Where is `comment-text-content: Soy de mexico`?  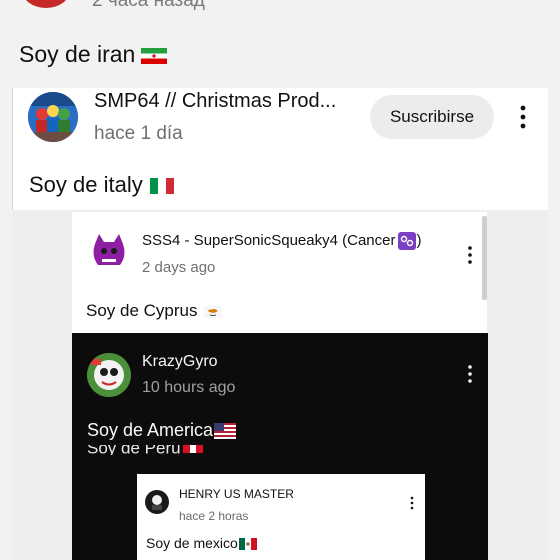 comment-text-content: Soy de mexico is located at coordinates (192, 543).